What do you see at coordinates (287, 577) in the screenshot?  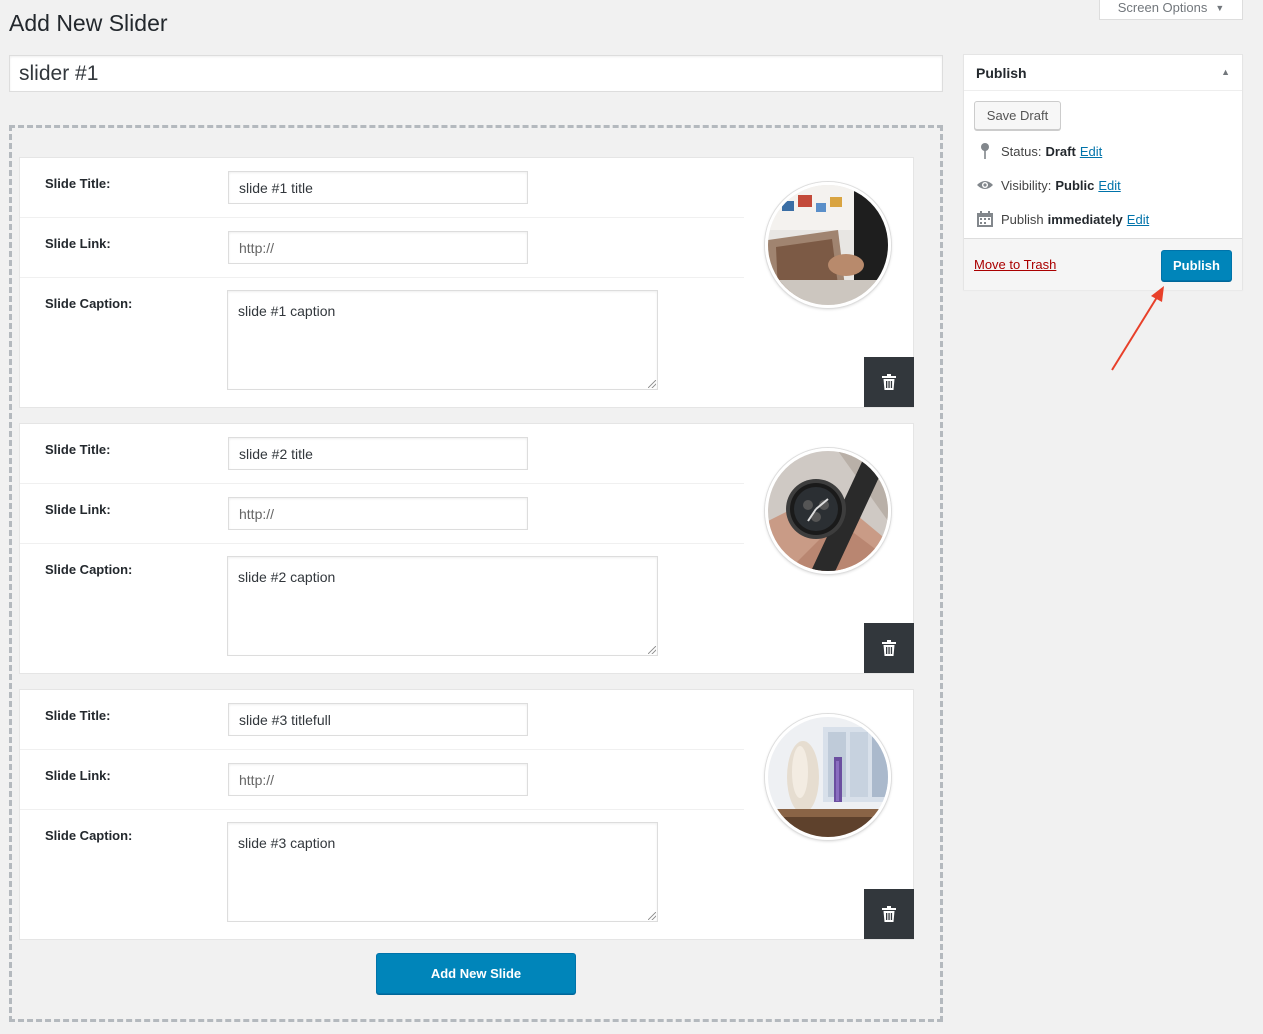 I see `slide-caption-text: slide #2 caption` at bounding box center [287, 577].